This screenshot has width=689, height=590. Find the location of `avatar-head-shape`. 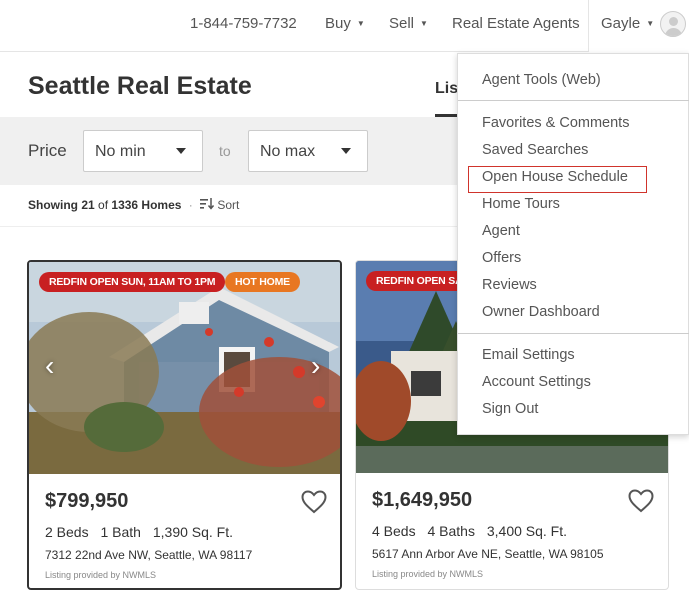

avatar-head-shape is located at coordinates (673, 21).